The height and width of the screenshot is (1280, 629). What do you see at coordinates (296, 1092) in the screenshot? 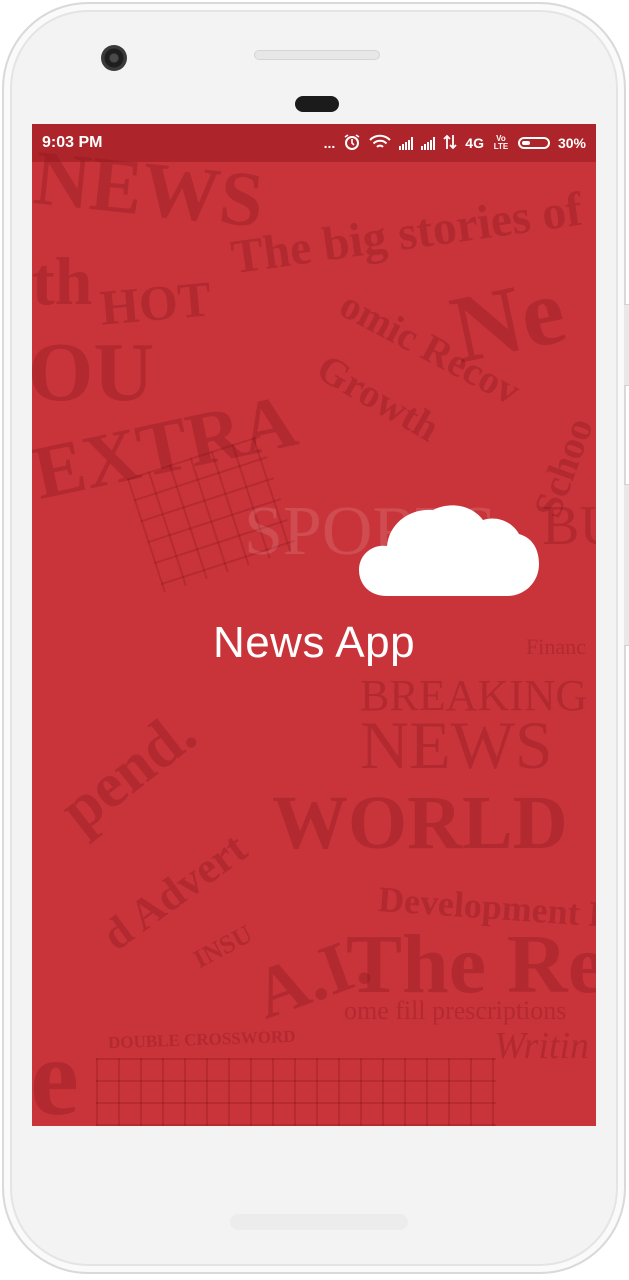
I see `bg-crossword-bottom` at bounding box center [296, 1092].